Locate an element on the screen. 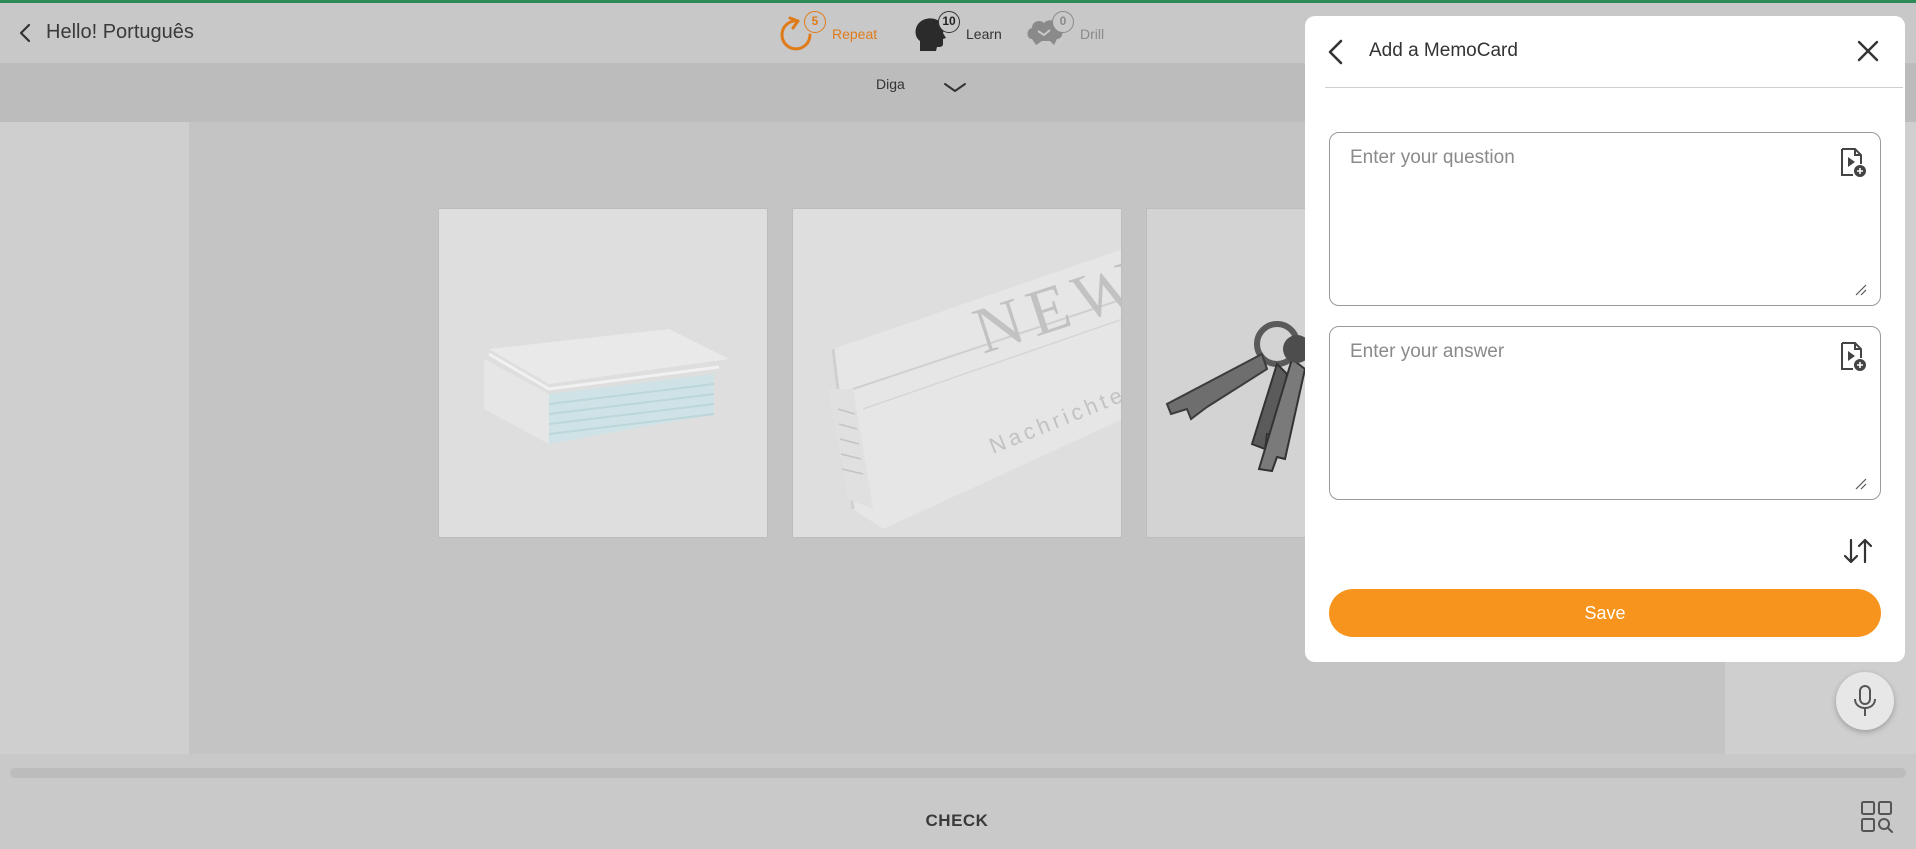 Image resolution: width=1916 pixels, height=849 pixels. add-answer-media-button is located at coordinates (1853, 357).